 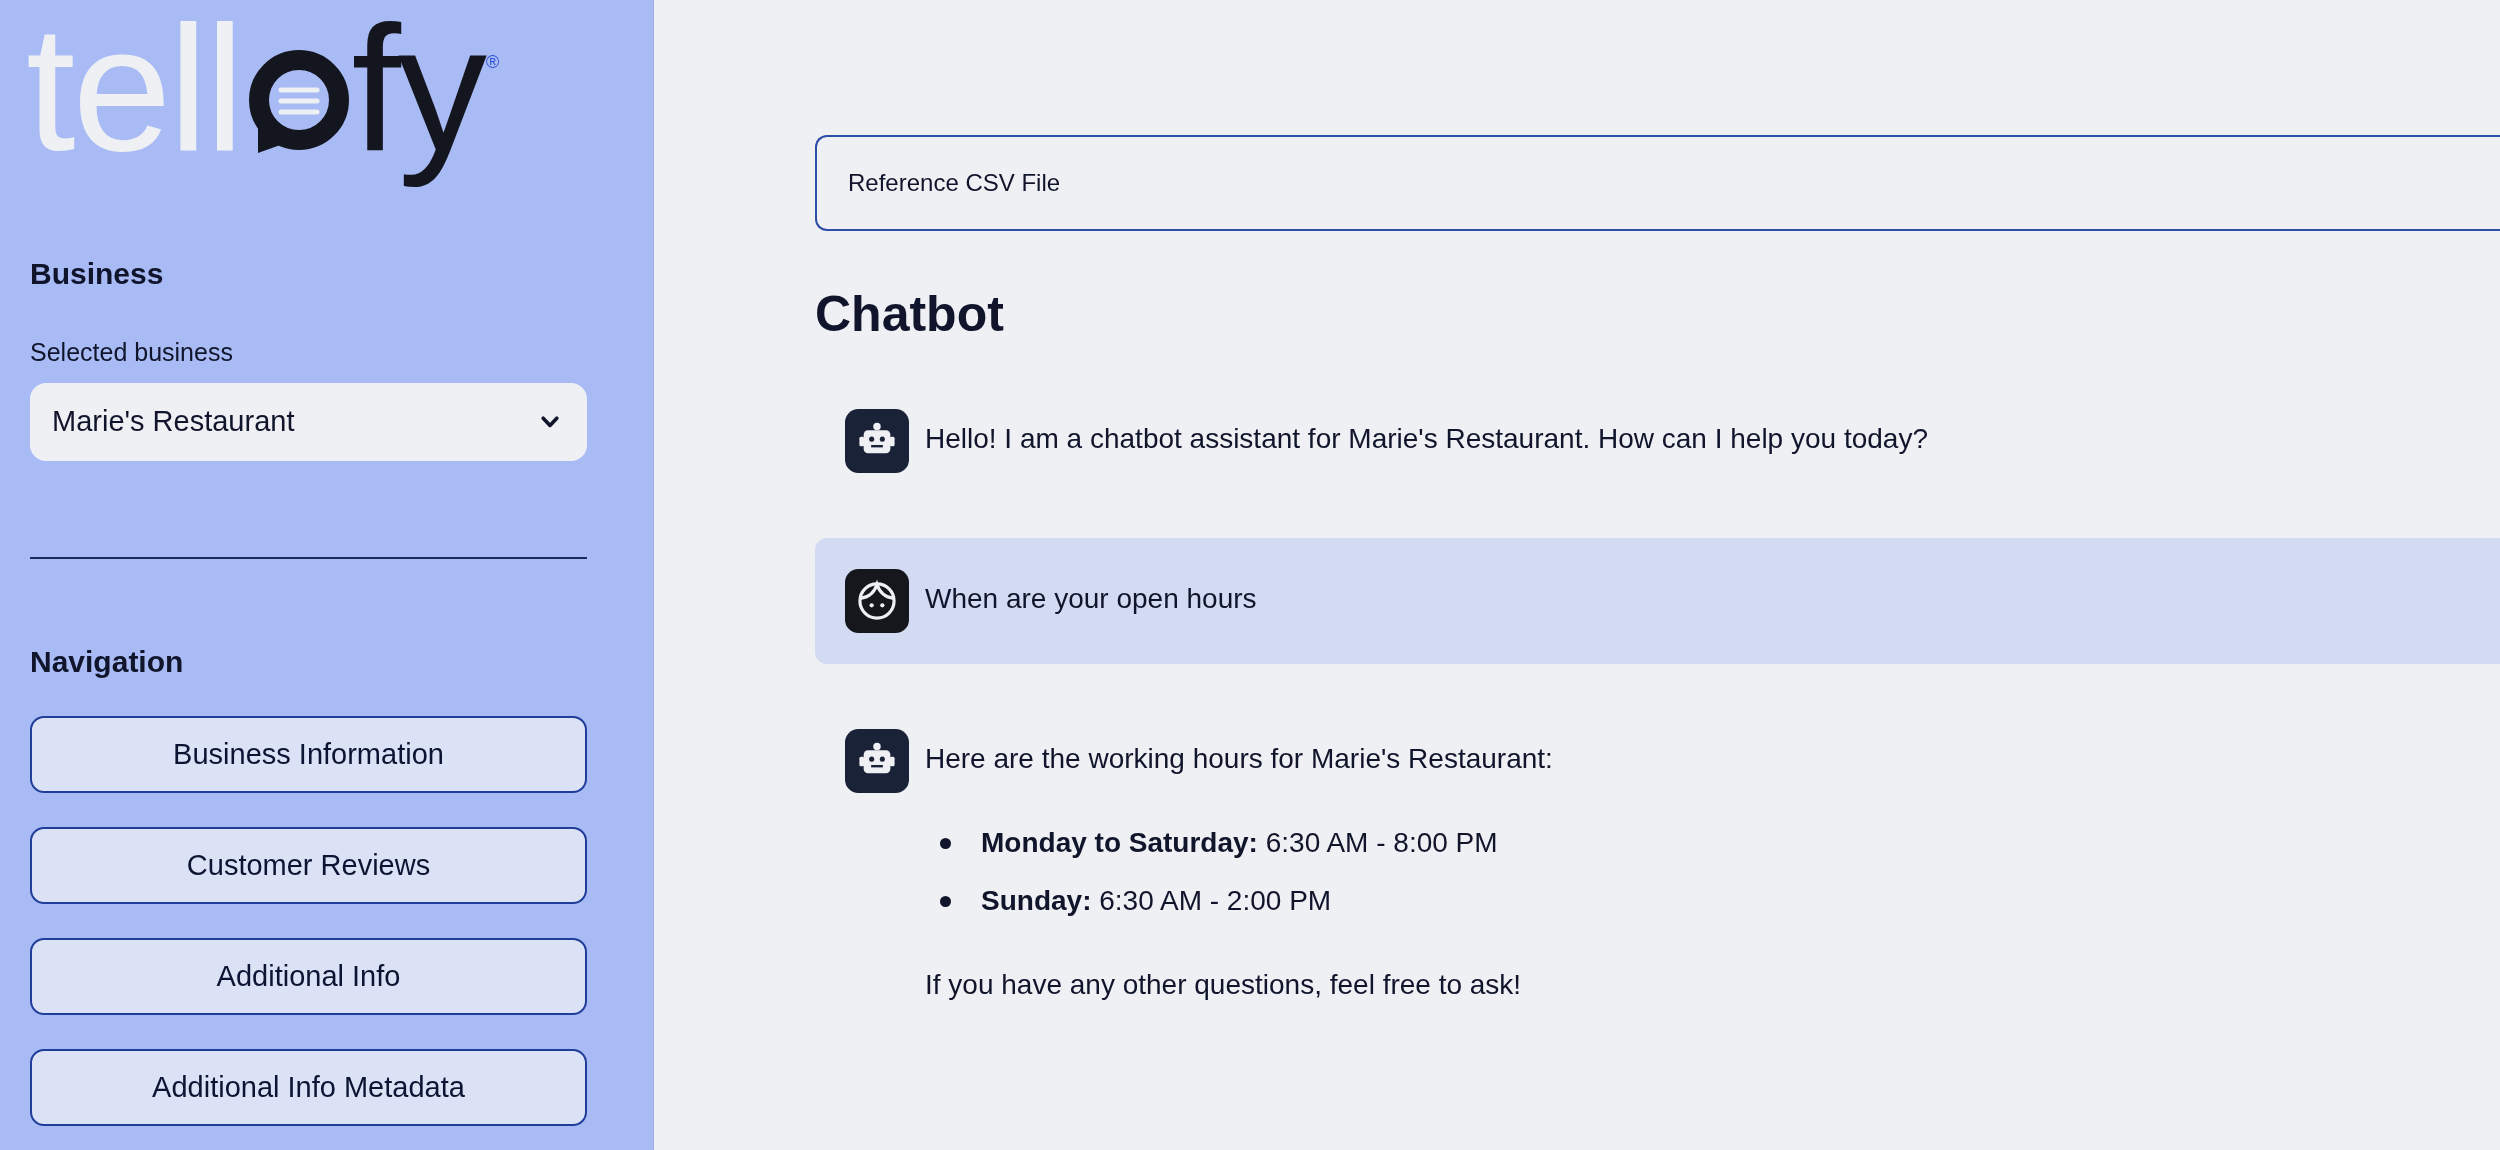 I want to click on logo-text: tell, so click(x=134, y=94).